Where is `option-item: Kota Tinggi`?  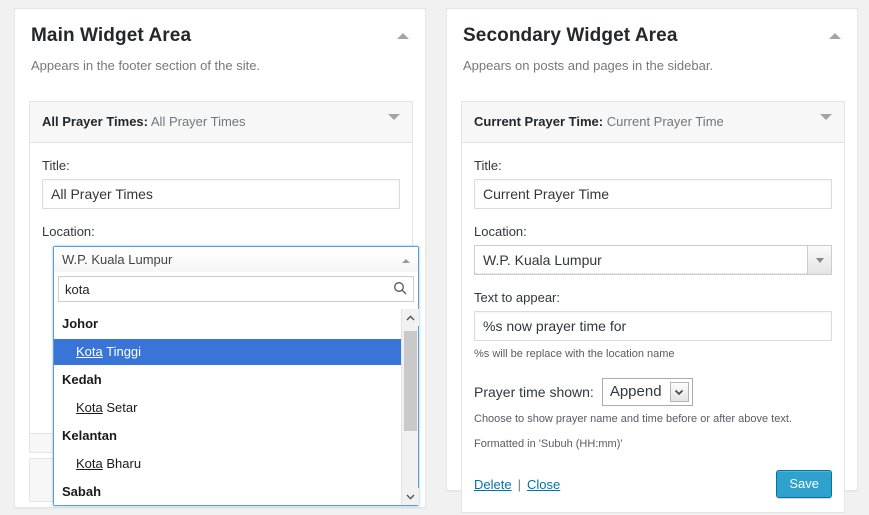
option-item: Kota Tinggi is located at coordinates (236, 352).